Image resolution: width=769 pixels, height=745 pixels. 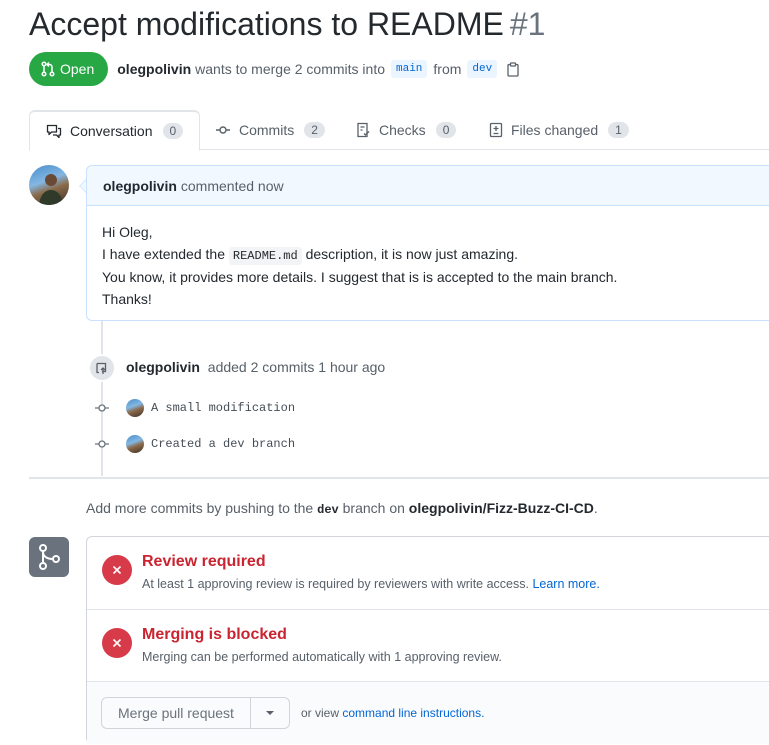 I want to click on pr-number: #1, so click(x=527, y=24).